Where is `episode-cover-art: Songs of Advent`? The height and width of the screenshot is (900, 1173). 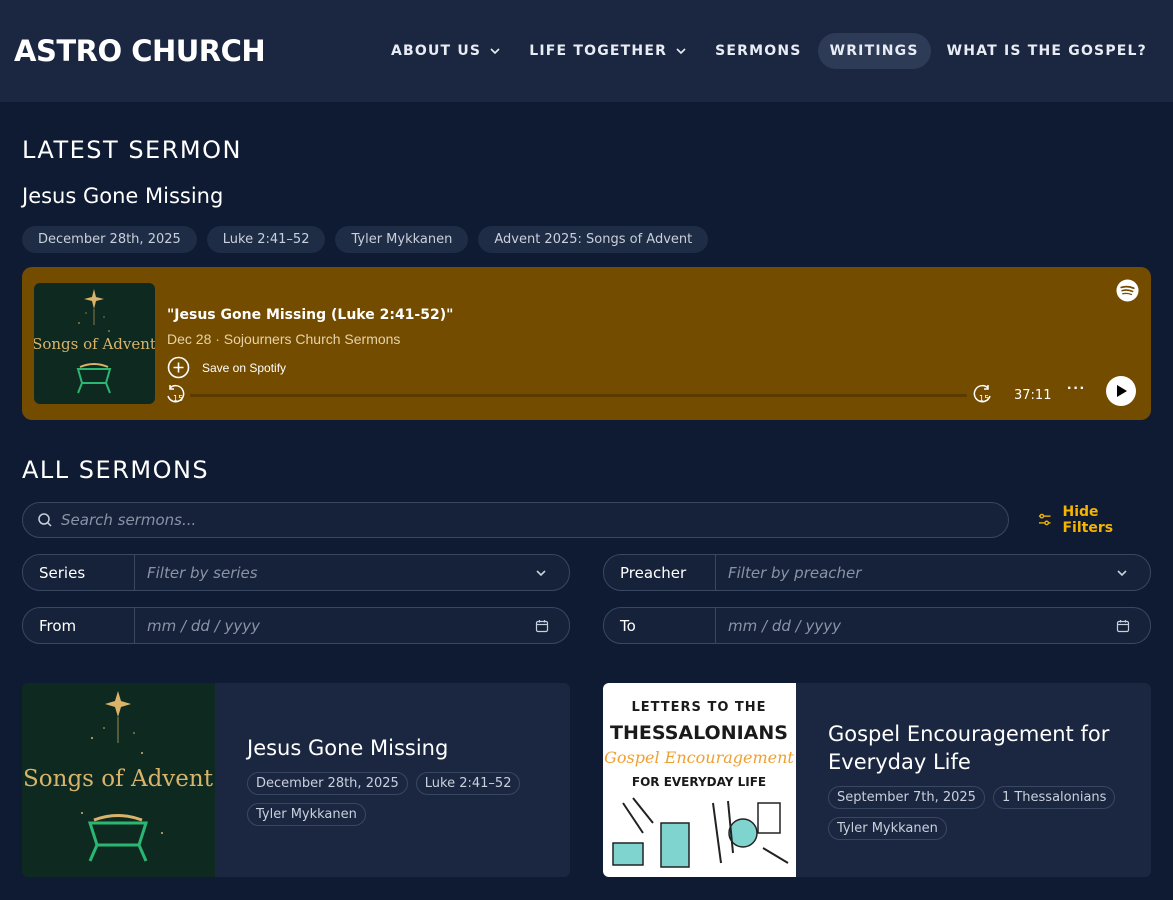
episode-cover-art: Songs of Advent is located at coordinates (94, 343).